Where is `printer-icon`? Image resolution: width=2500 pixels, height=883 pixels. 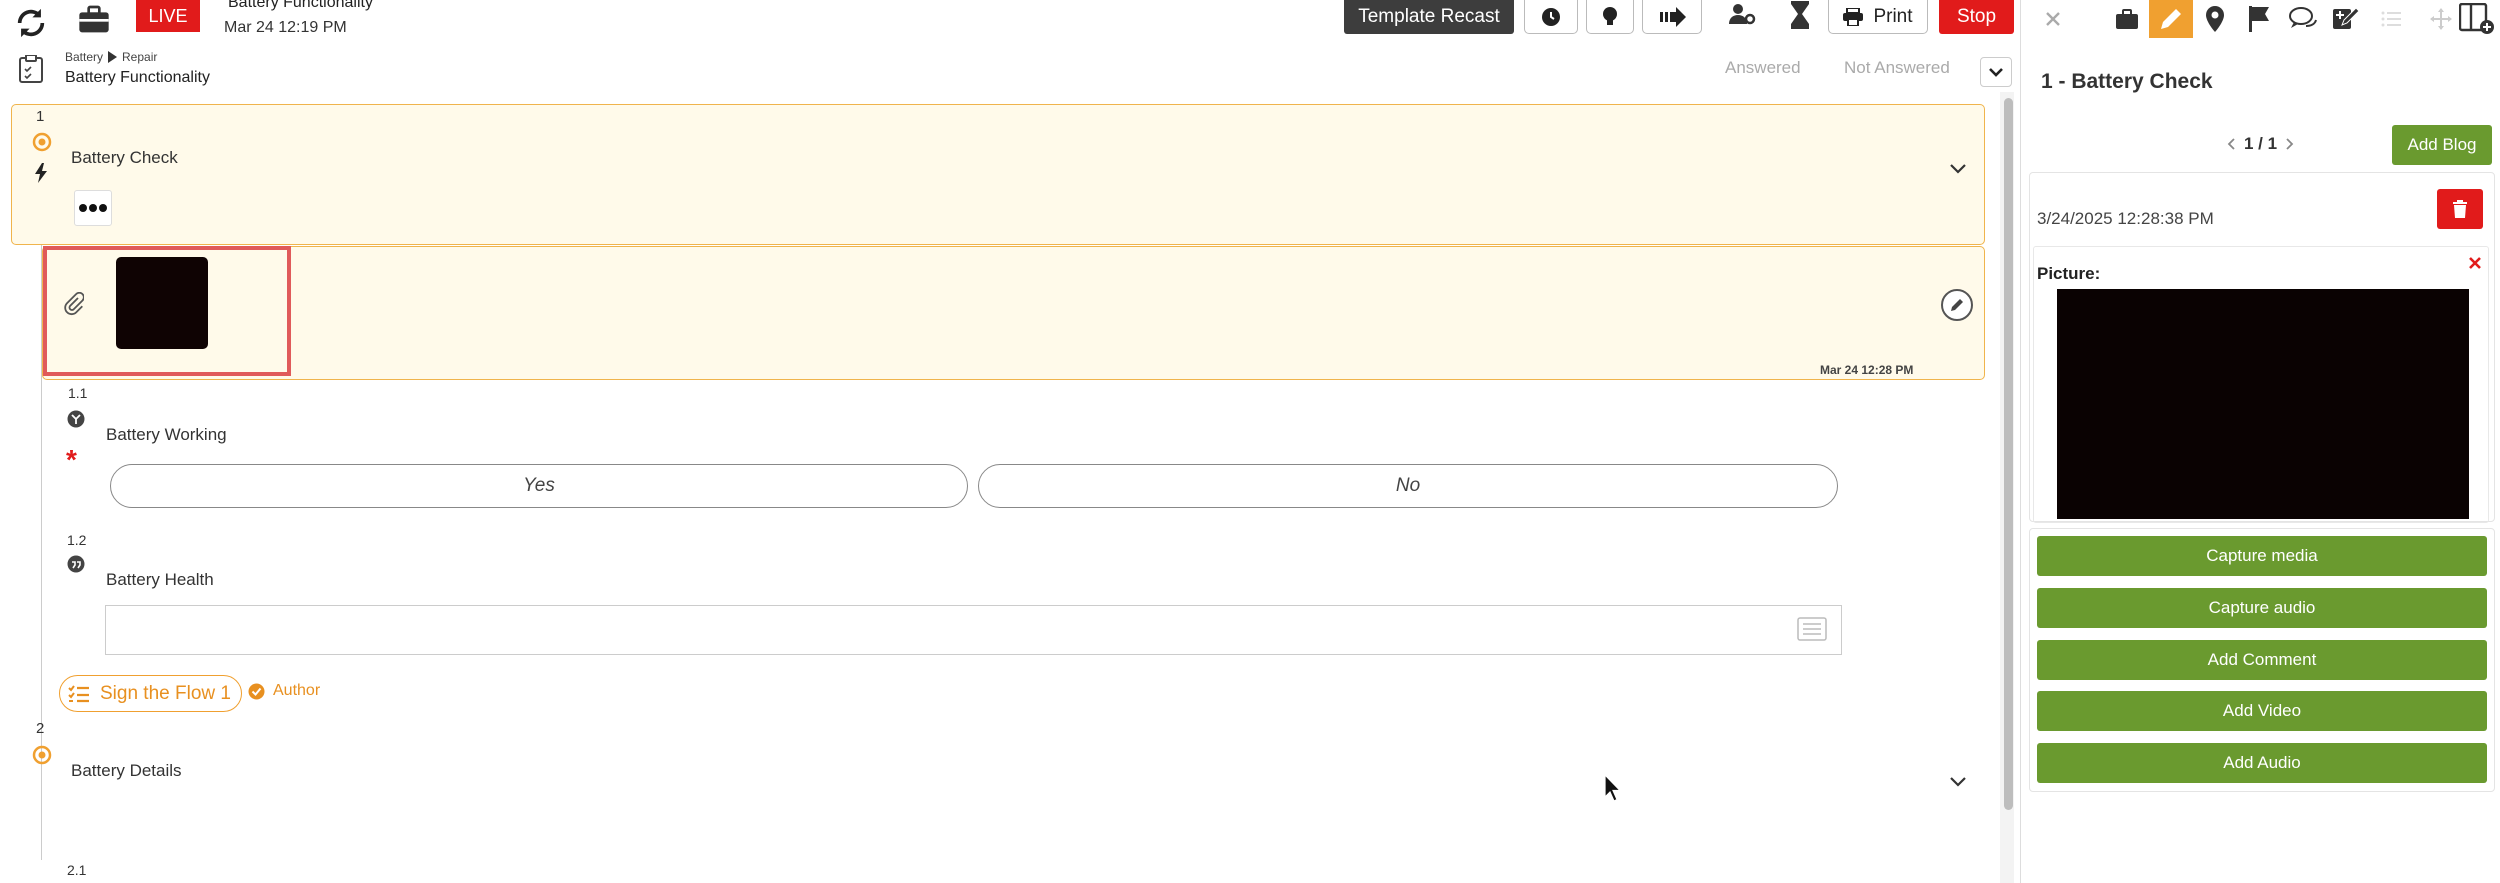
printer-icon is located at coordinates (1853, 16).